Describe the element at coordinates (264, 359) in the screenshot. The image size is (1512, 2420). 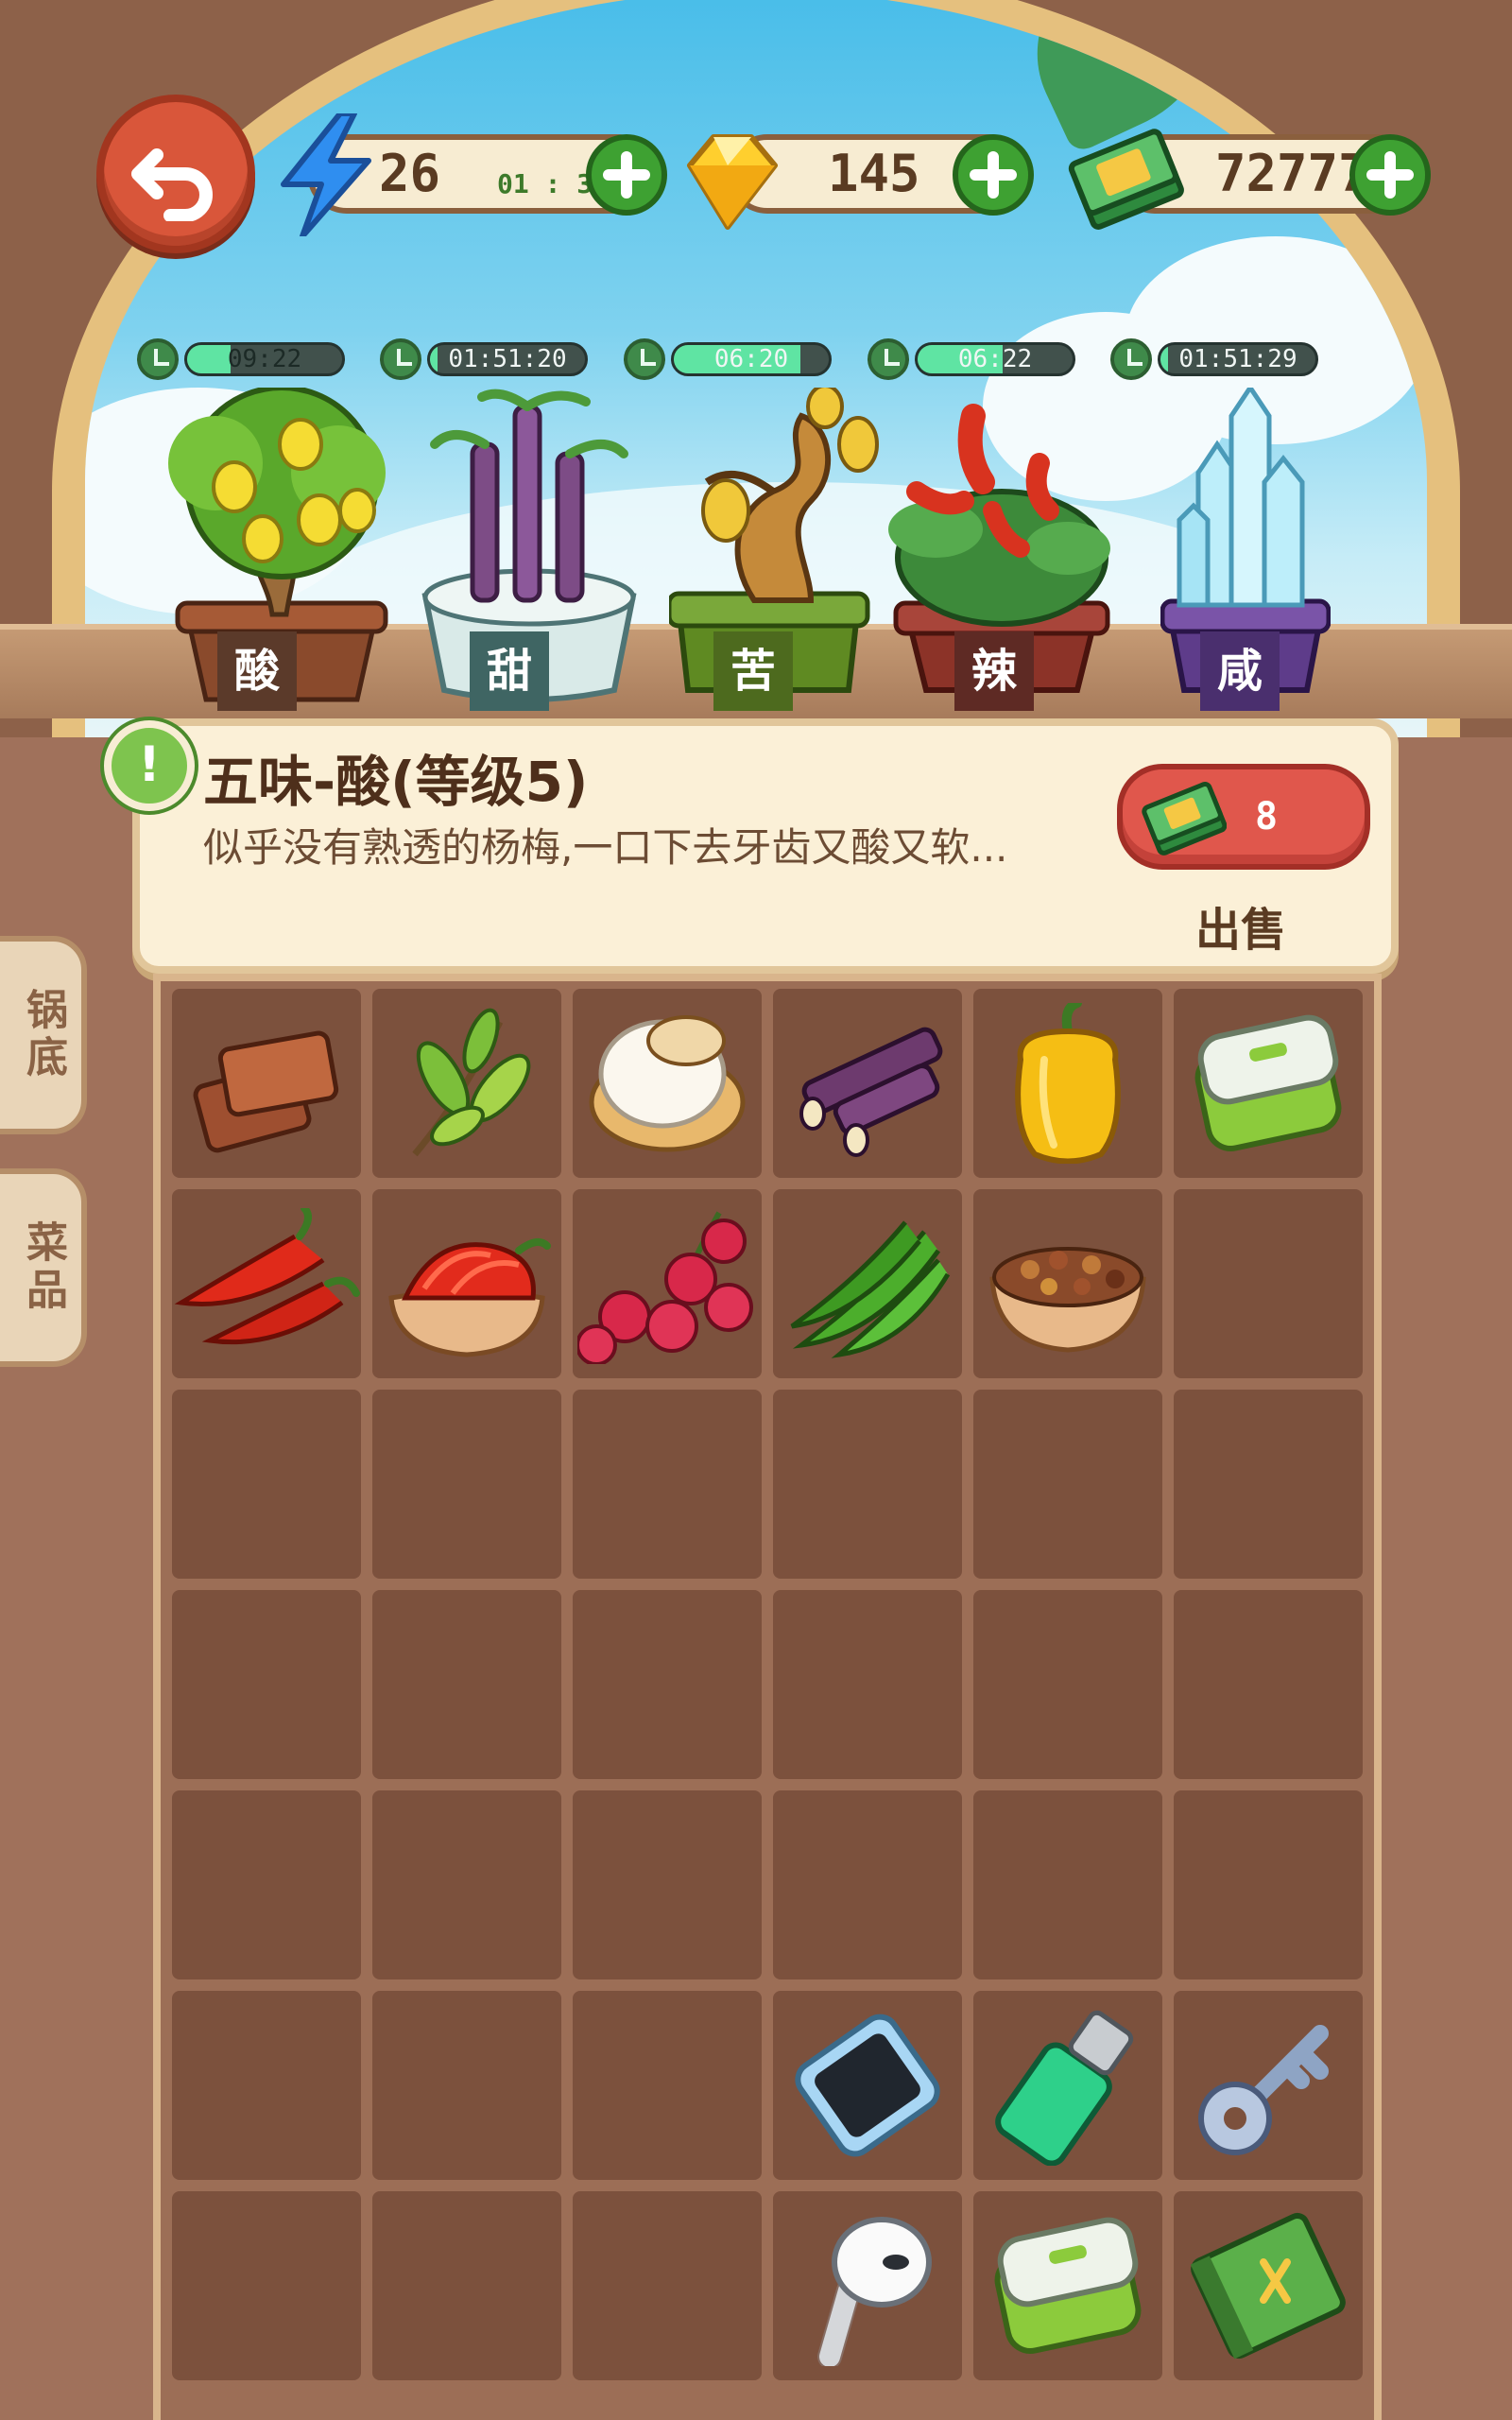
I see `plant-timer-text: 09:22` at that location.